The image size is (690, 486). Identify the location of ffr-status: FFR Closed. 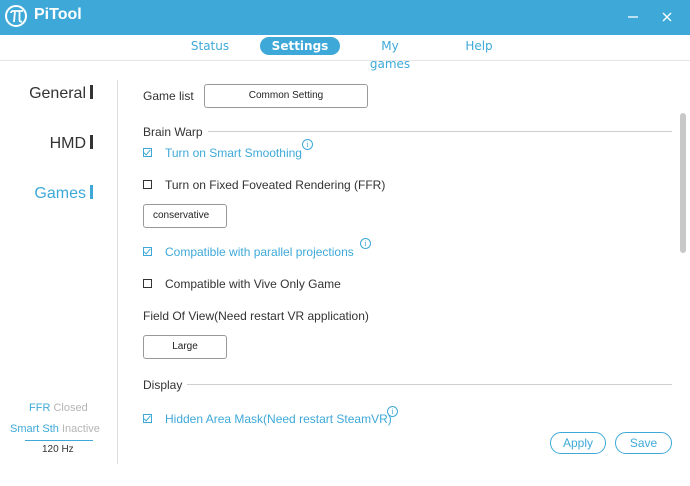
(58, 408).